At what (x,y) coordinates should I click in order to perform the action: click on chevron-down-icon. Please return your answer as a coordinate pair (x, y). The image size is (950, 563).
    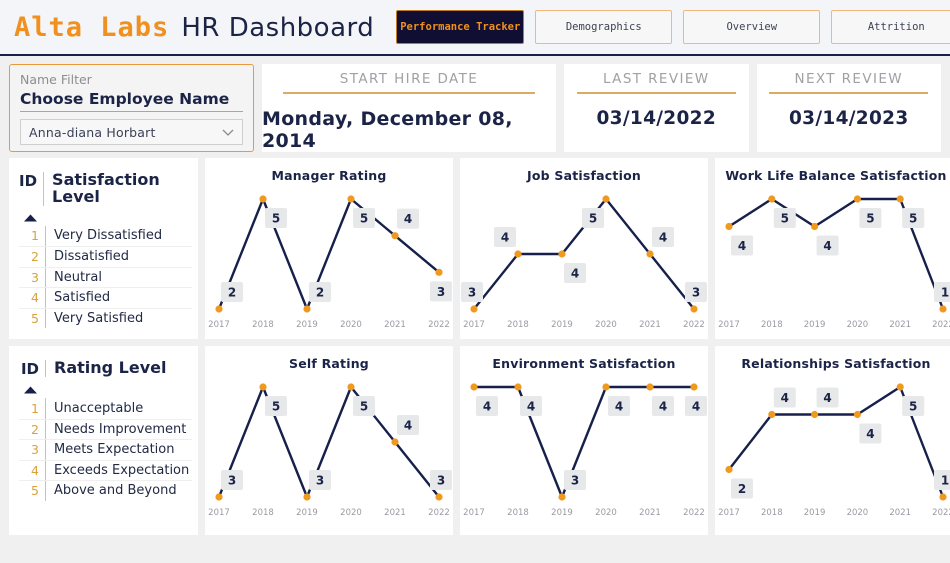
    Looking at the image, I should click on (228, 132).